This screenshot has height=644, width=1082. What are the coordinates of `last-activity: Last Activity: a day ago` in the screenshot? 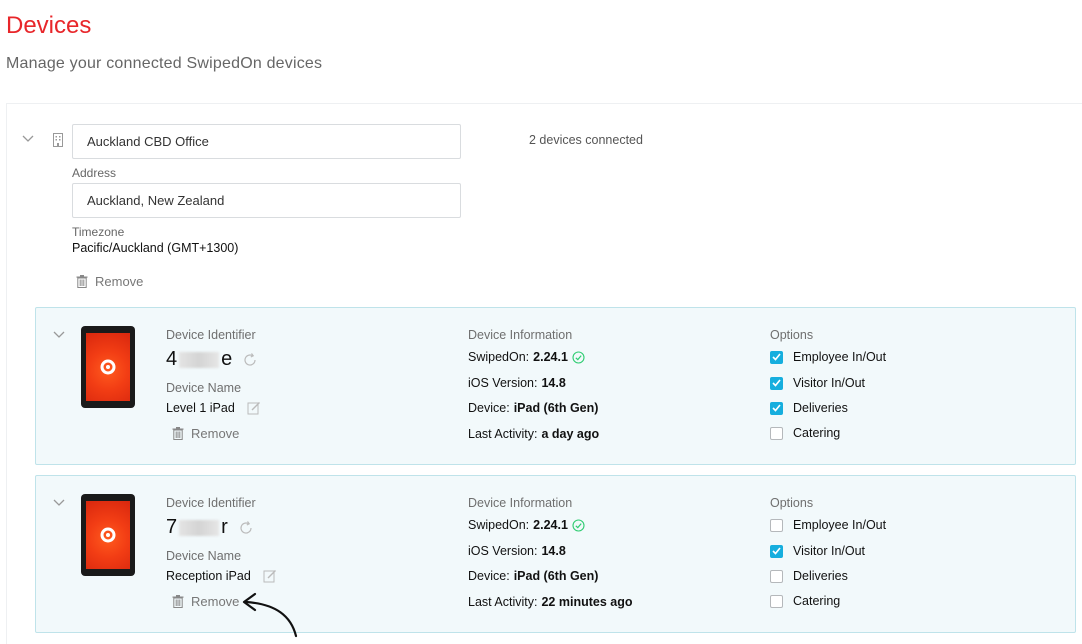 It's located at (534, 434).